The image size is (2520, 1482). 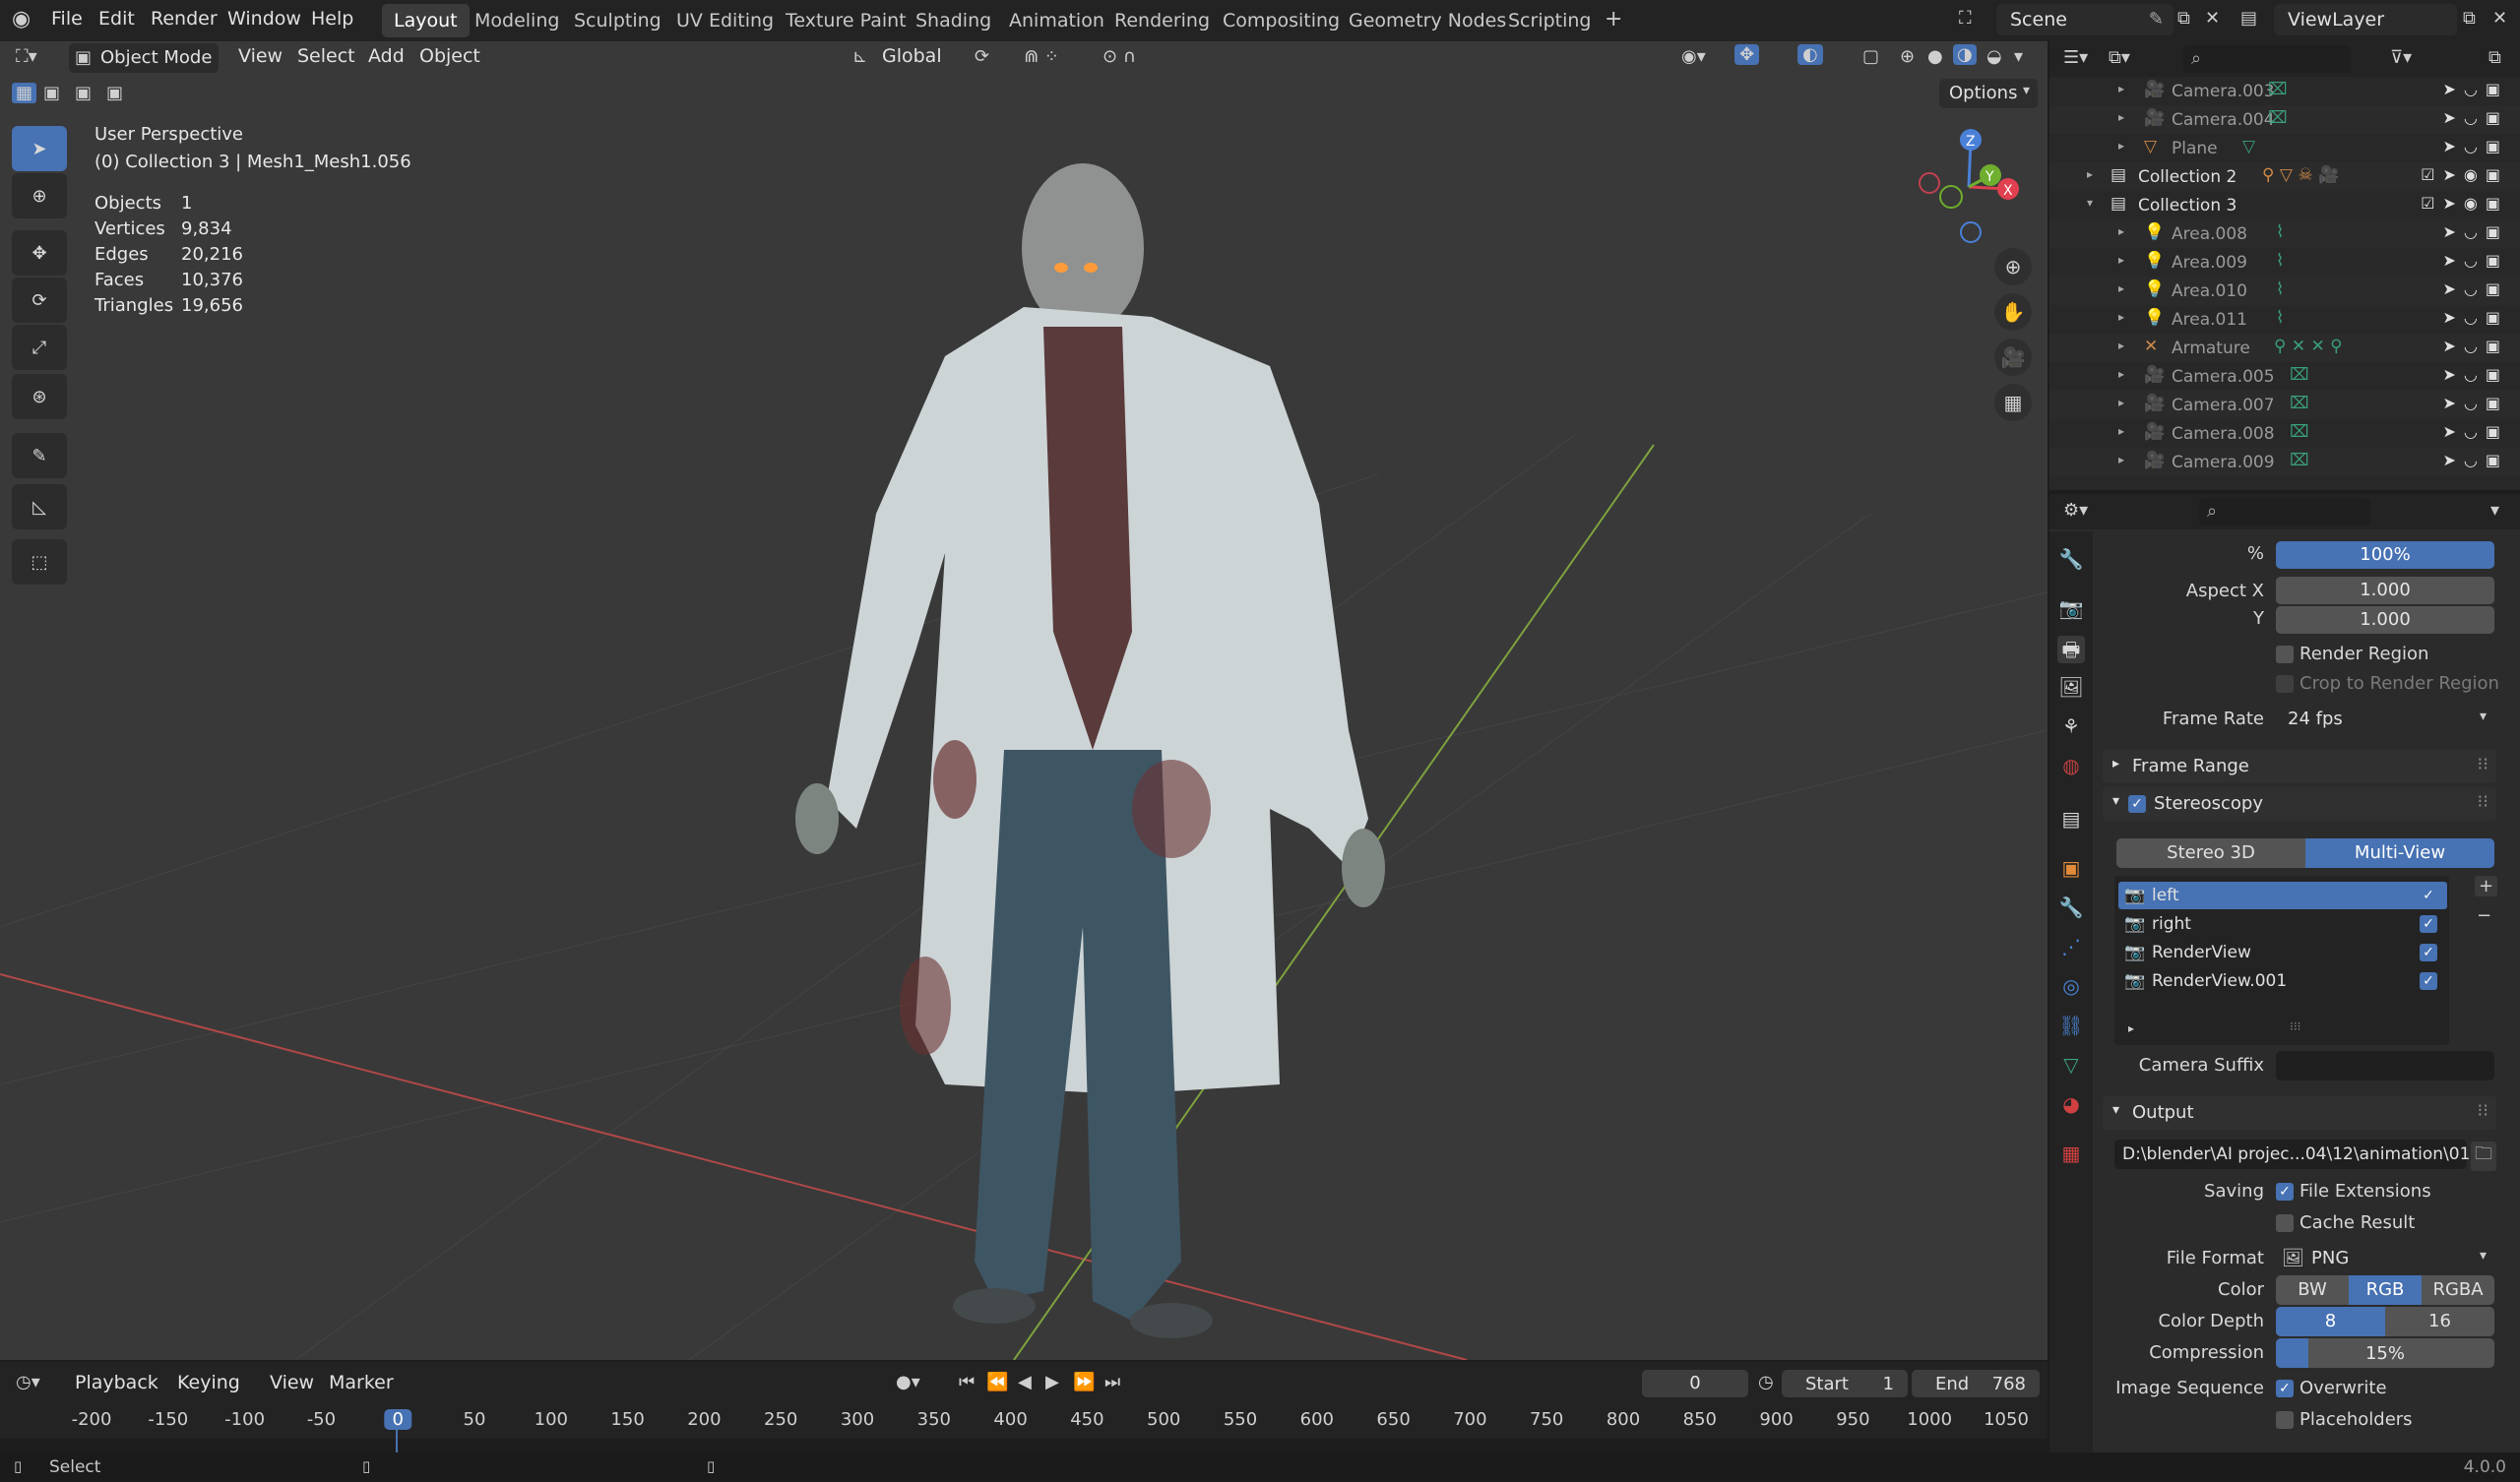 I want to click on scale-tool: ⤢, so click(x=39, y=347).